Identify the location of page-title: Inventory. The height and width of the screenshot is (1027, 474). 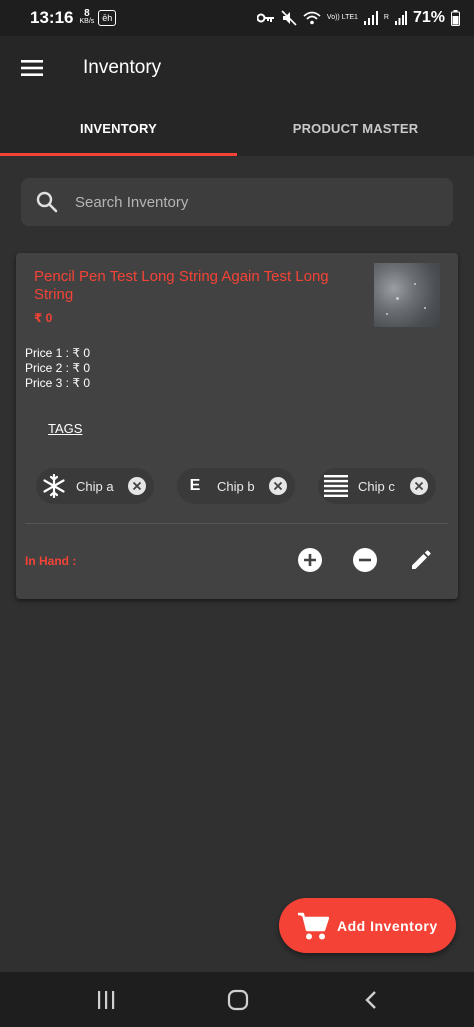
(122, 67).